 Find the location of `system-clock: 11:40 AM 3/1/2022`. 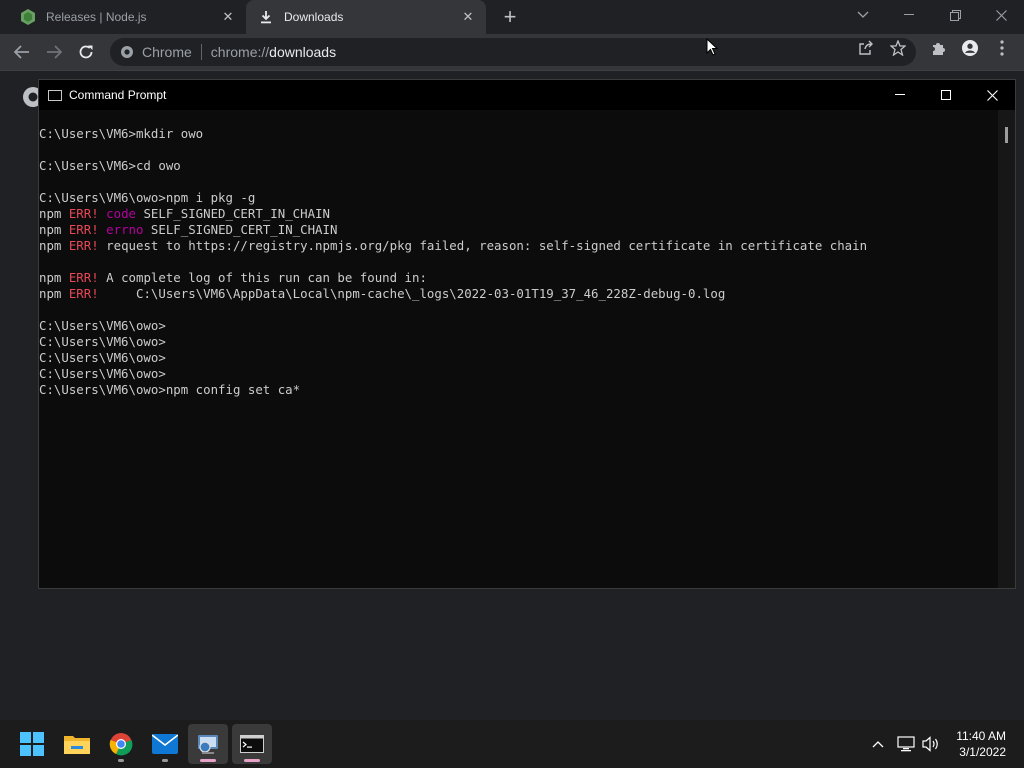

system-clock: 11:40 AM 3/1/2022 is located at coordinates (981, 744).